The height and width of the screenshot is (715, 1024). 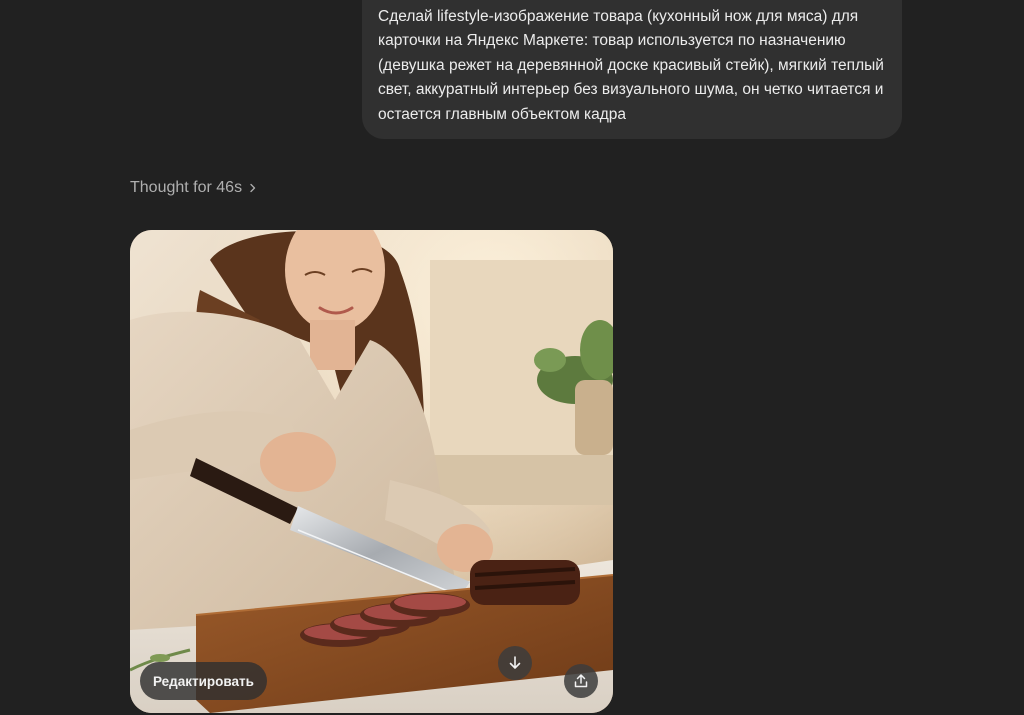 What do you see at coordinates (253, 188) in the screenshot?
I see `chevron-right-icon` at bounding box center [253, 188].